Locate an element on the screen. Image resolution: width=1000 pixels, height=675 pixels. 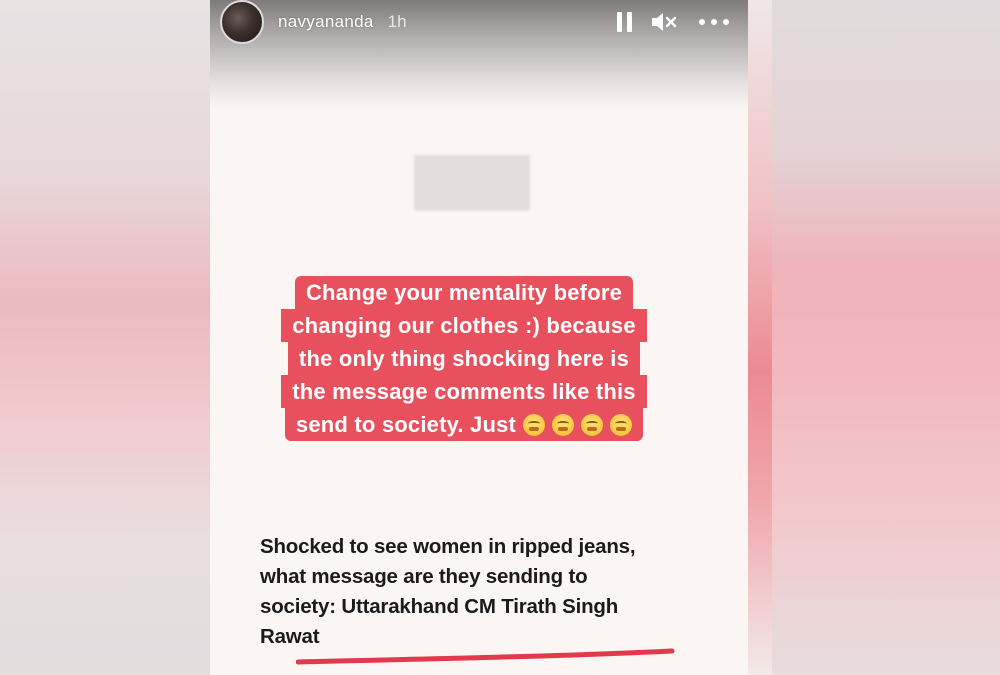
pause-icon is located at coordinates (624, 22).